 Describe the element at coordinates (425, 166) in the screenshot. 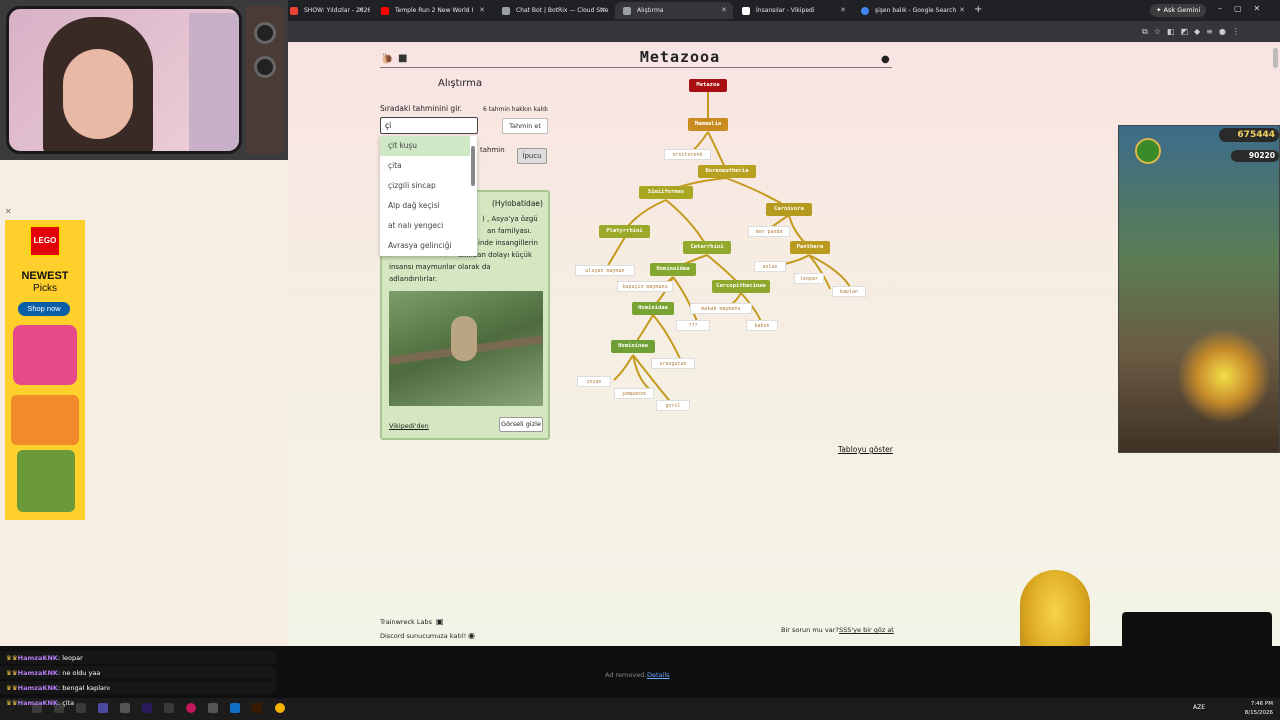

I see `dropdown-option: çita` at that location.